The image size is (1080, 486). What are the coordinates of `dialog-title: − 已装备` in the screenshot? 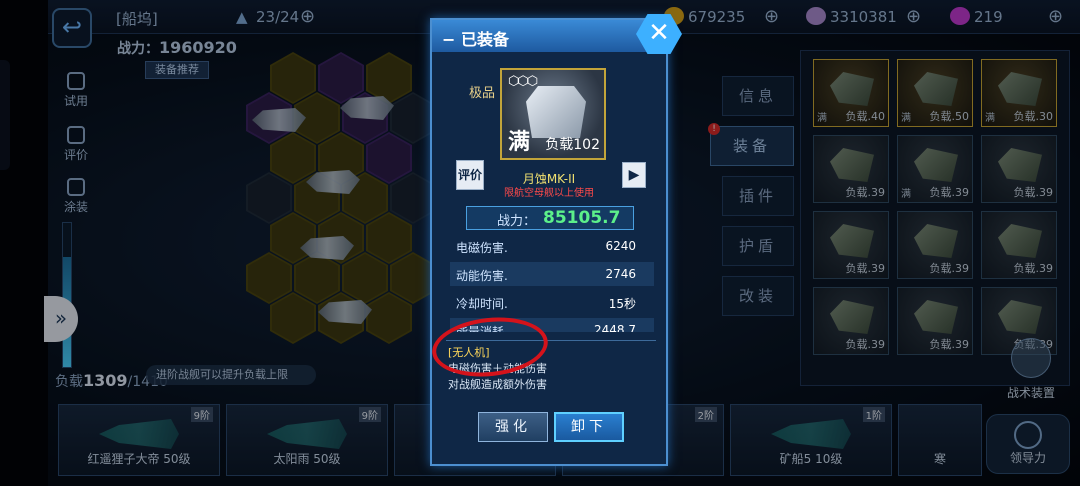 It's located at (475, 39).